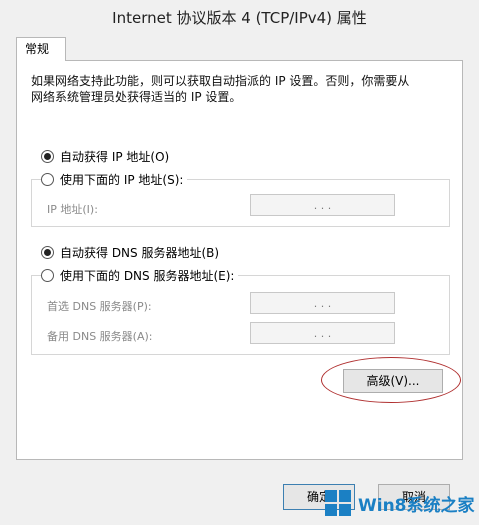 The width and height of the screenshot is (479, 525). What do you see at coordinates (416, 505) in the screenshot?
I see `watermark-text: Win8系统之家` at bounding box center [416, 505].